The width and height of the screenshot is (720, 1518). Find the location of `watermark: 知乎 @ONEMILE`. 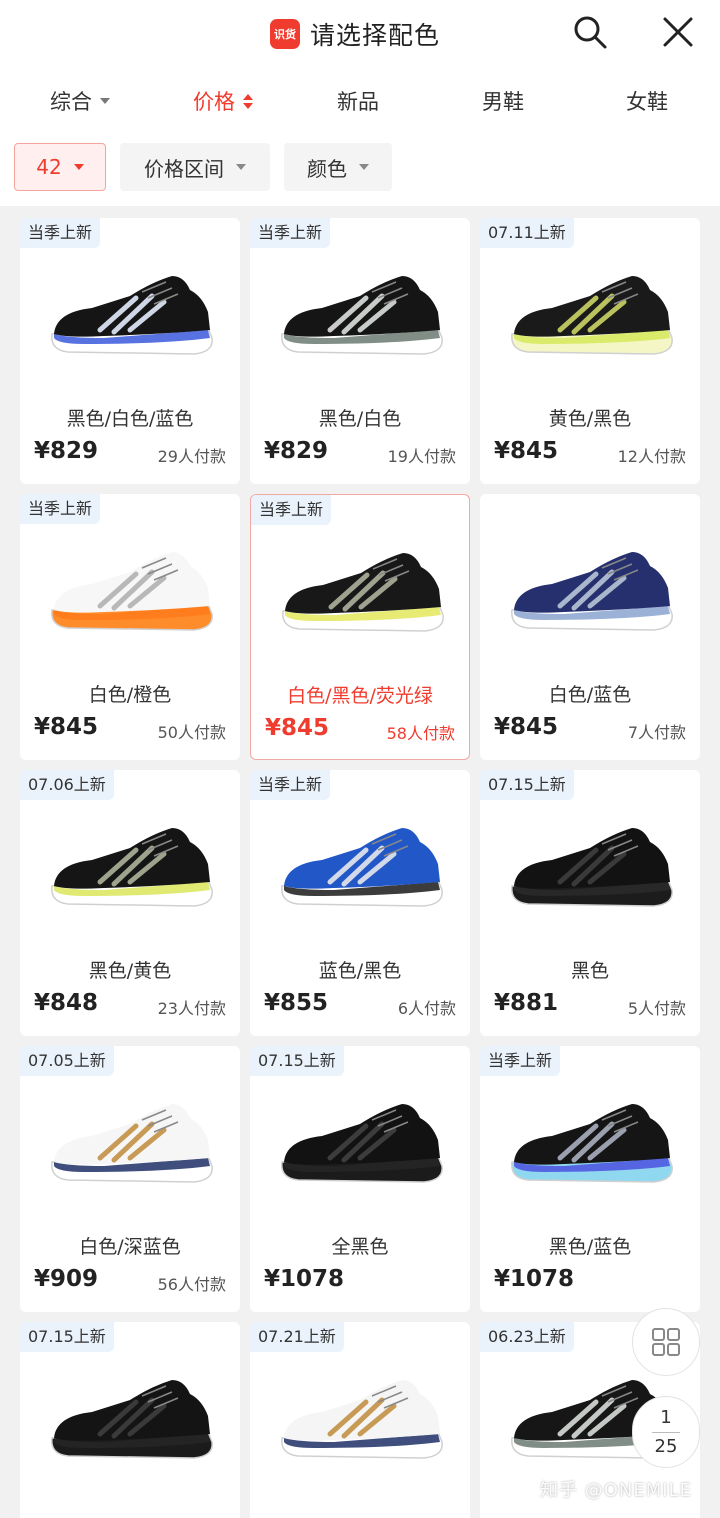

watermark: 知乎 @ONEMILE is located at coordinates (616, 1490).